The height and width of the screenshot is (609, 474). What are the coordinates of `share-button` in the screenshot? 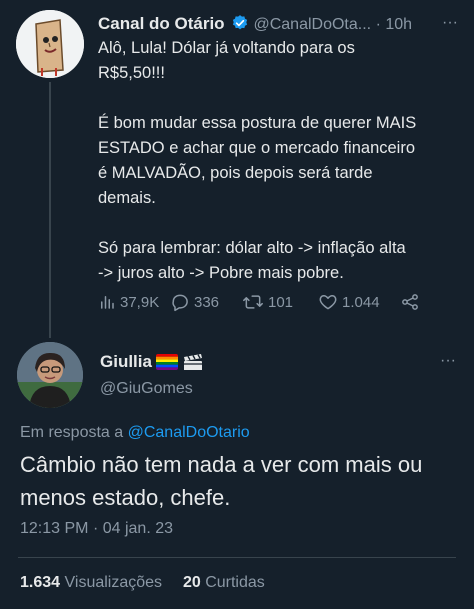 It's located at (410, 302).